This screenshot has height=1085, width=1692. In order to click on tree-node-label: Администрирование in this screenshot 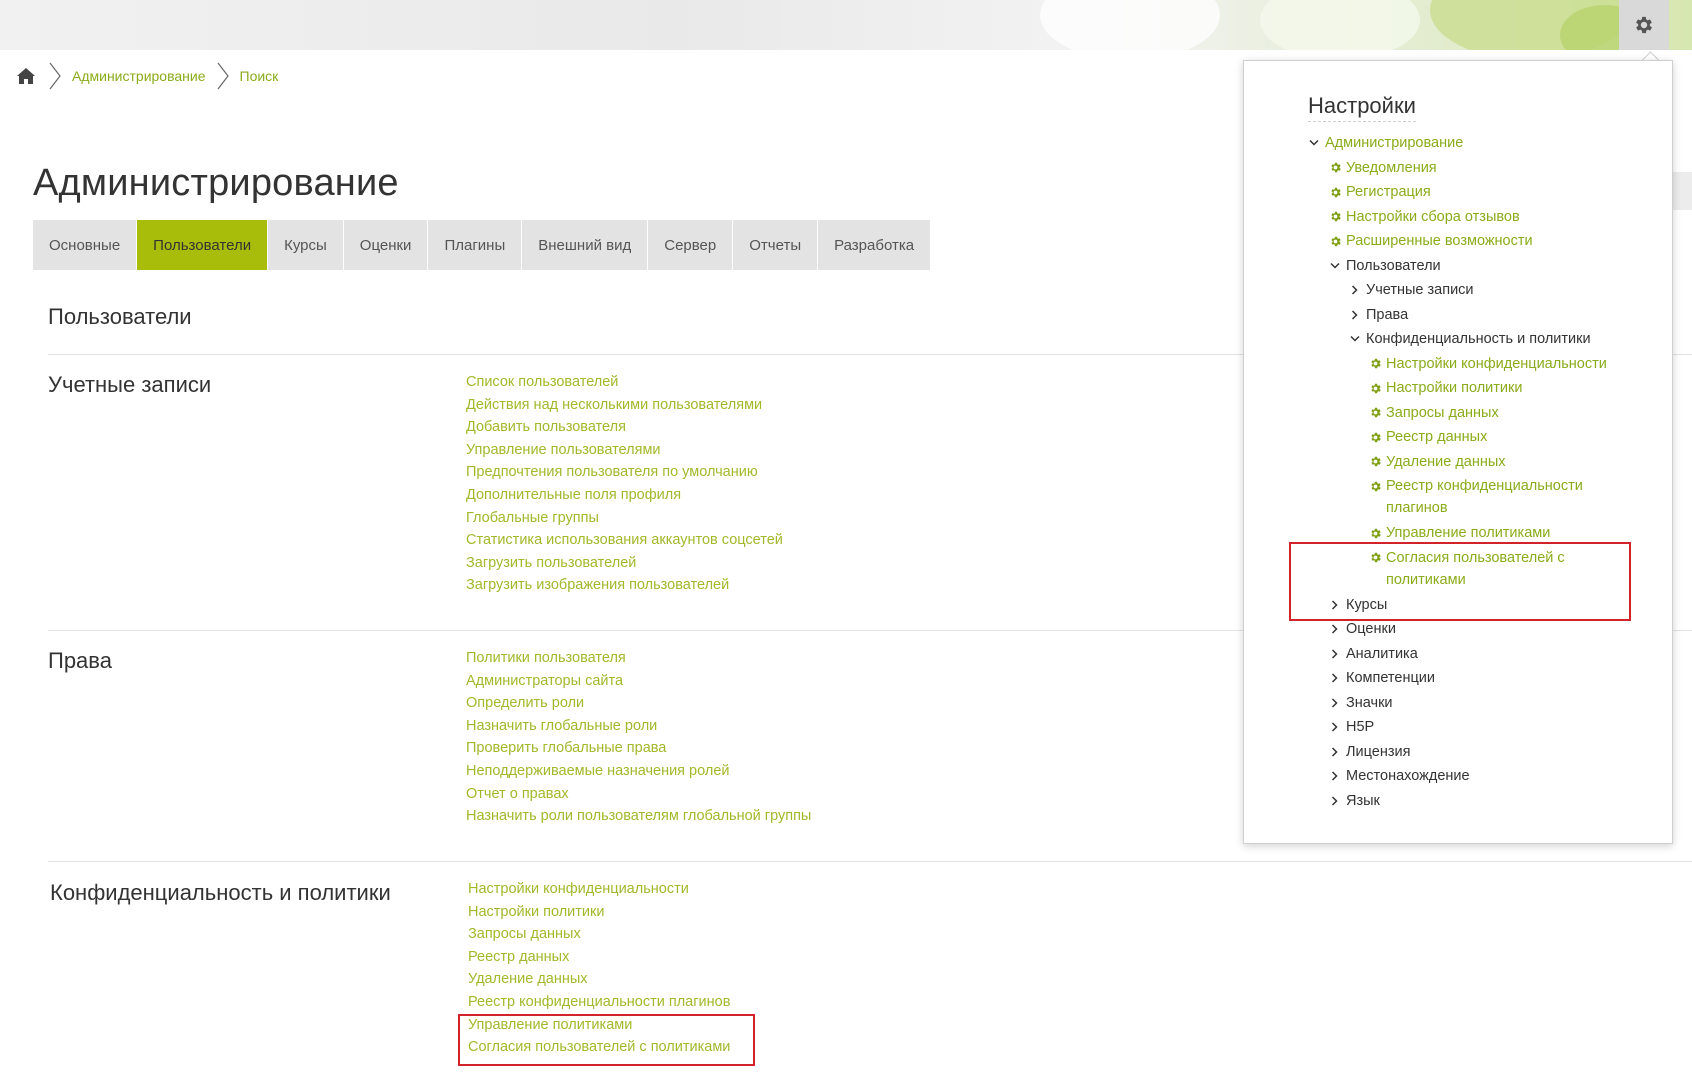, I will do `click(1394, 143)`.